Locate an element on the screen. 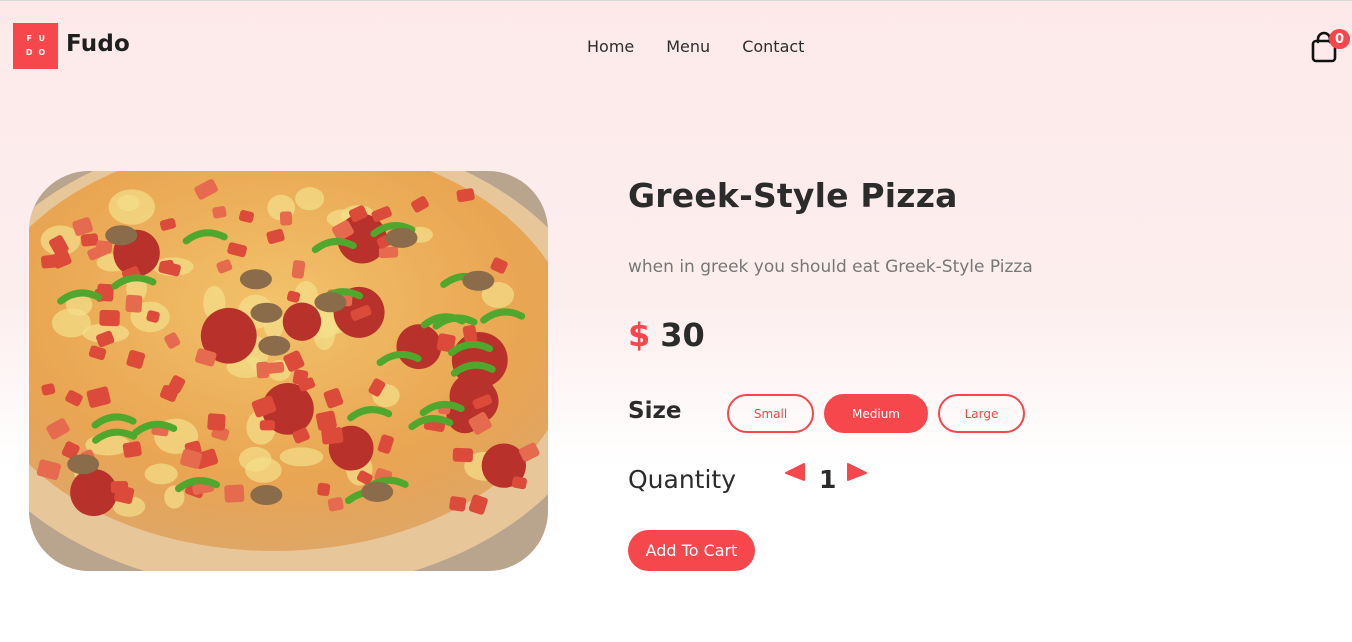 The image size is (1352, 642). main-nav: Home Menu Contact is located at coordinates (695, 46).